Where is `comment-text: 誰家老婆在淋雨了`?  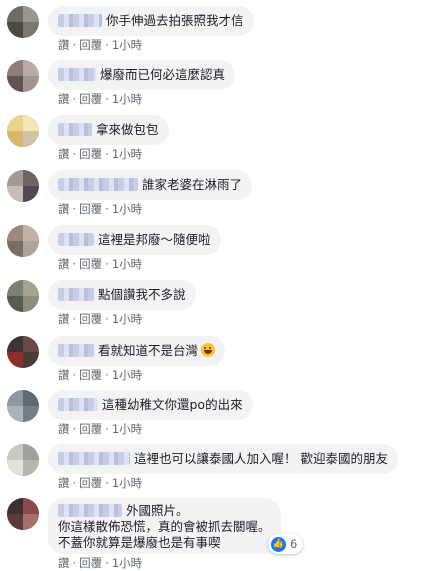 comment-text: 誰家老婆在淋雨了 is located at coordinates (192, 184).